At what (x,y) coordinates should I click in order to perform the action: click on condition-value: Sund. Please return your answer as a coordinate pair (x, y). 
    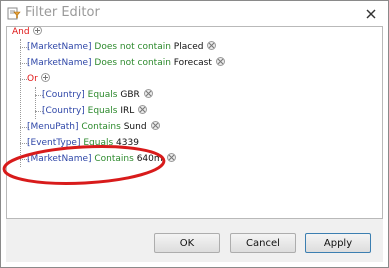
    Looking at the image, I should click on (135, 127).